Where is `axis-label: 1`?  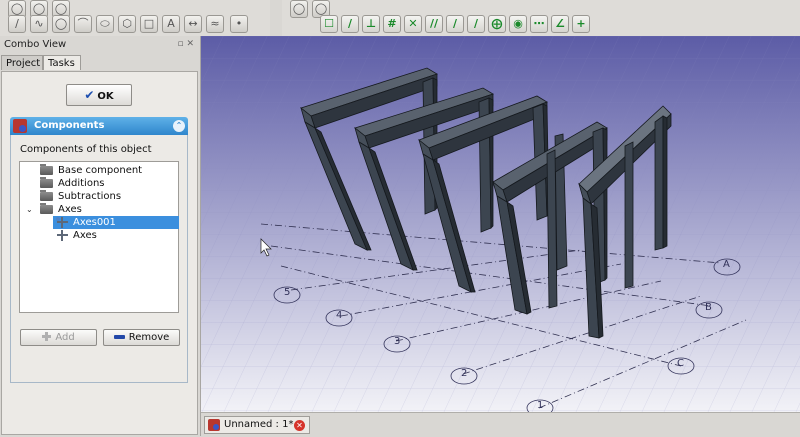
axis-label: 1 is located at coordinates (540, 405).